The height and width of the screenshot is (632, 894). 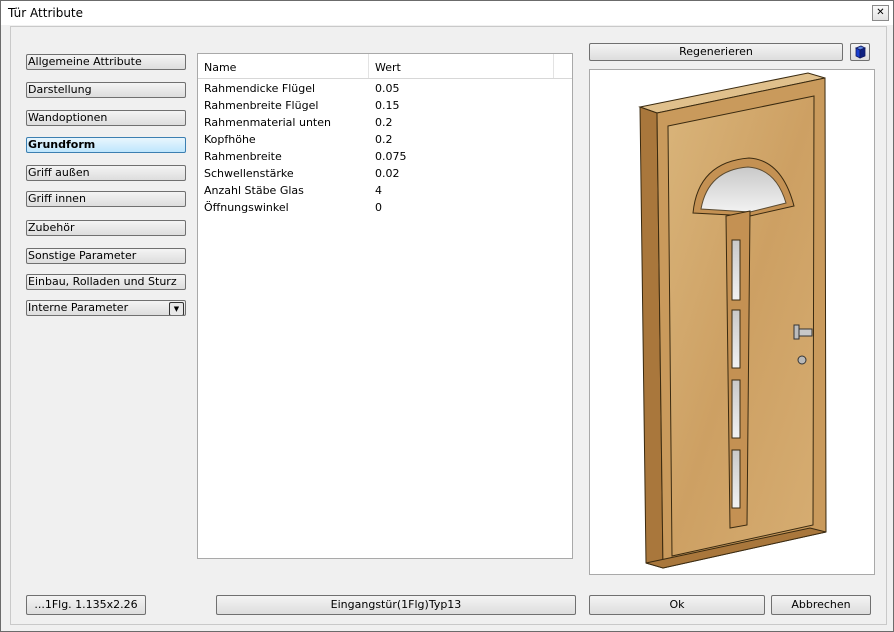 What do you see at coordinates (86, 605) in the screenshot?
I see `size-button: ...1Flg. 1.135x2.26` at bounding box center [86, 605].